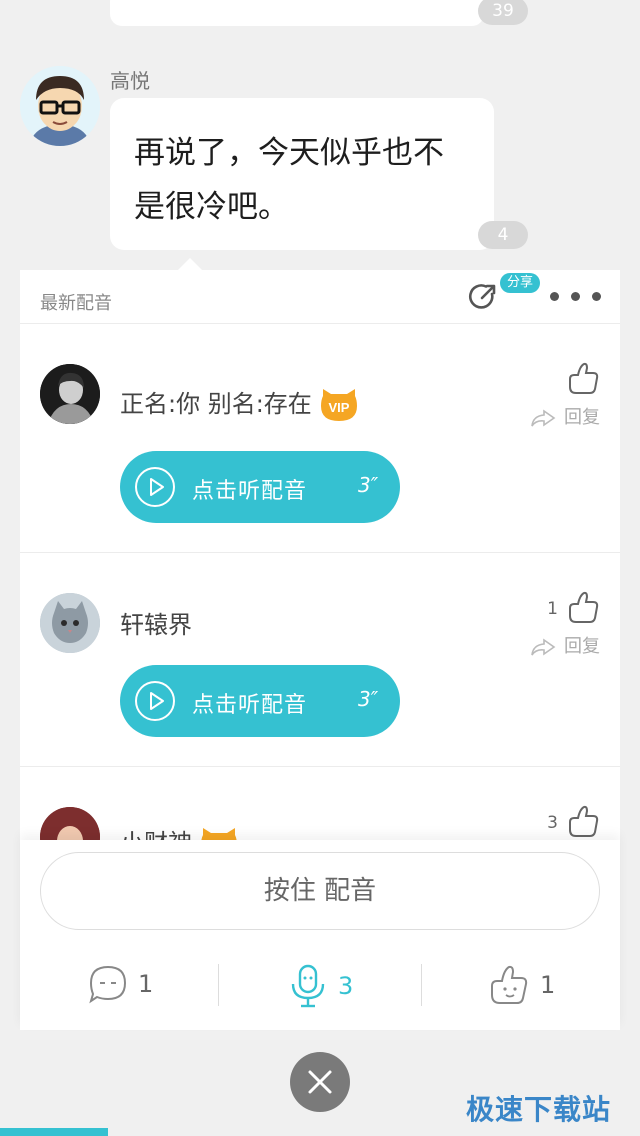 Image resolution: width=640 pixels, height=1136 pixels. I want to click on cartoon-avatar-icon, so click(60, 106).